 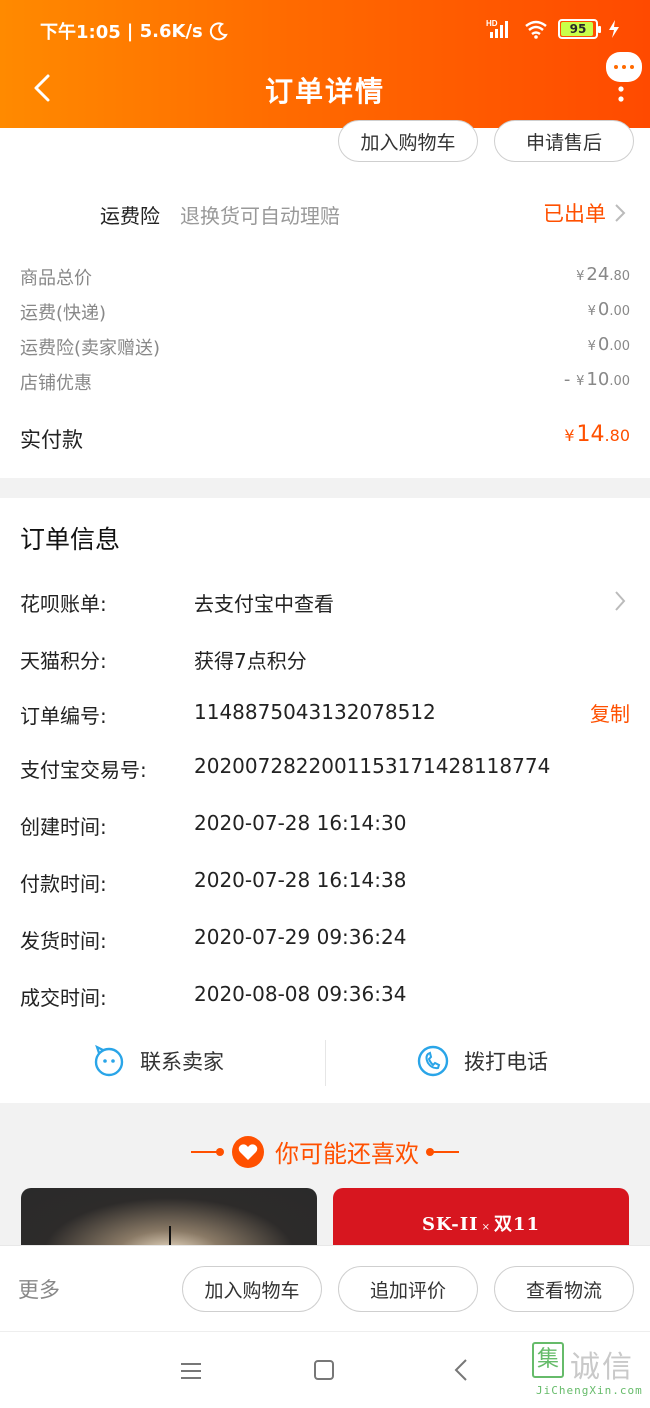 I want to click on info-row-created: 创建时间: 2020-07-28 16:14:30, so click(x=325, y=824).